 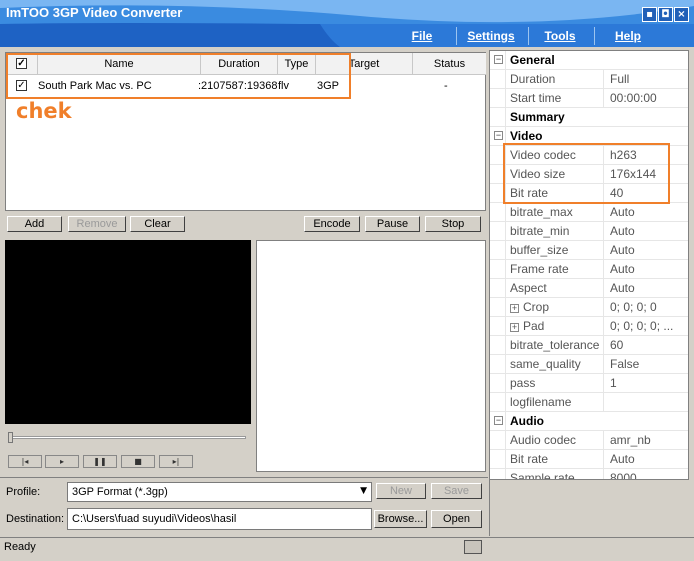 I want to click on skip-forward-icon: ▸|, so click(x=176, y=461).